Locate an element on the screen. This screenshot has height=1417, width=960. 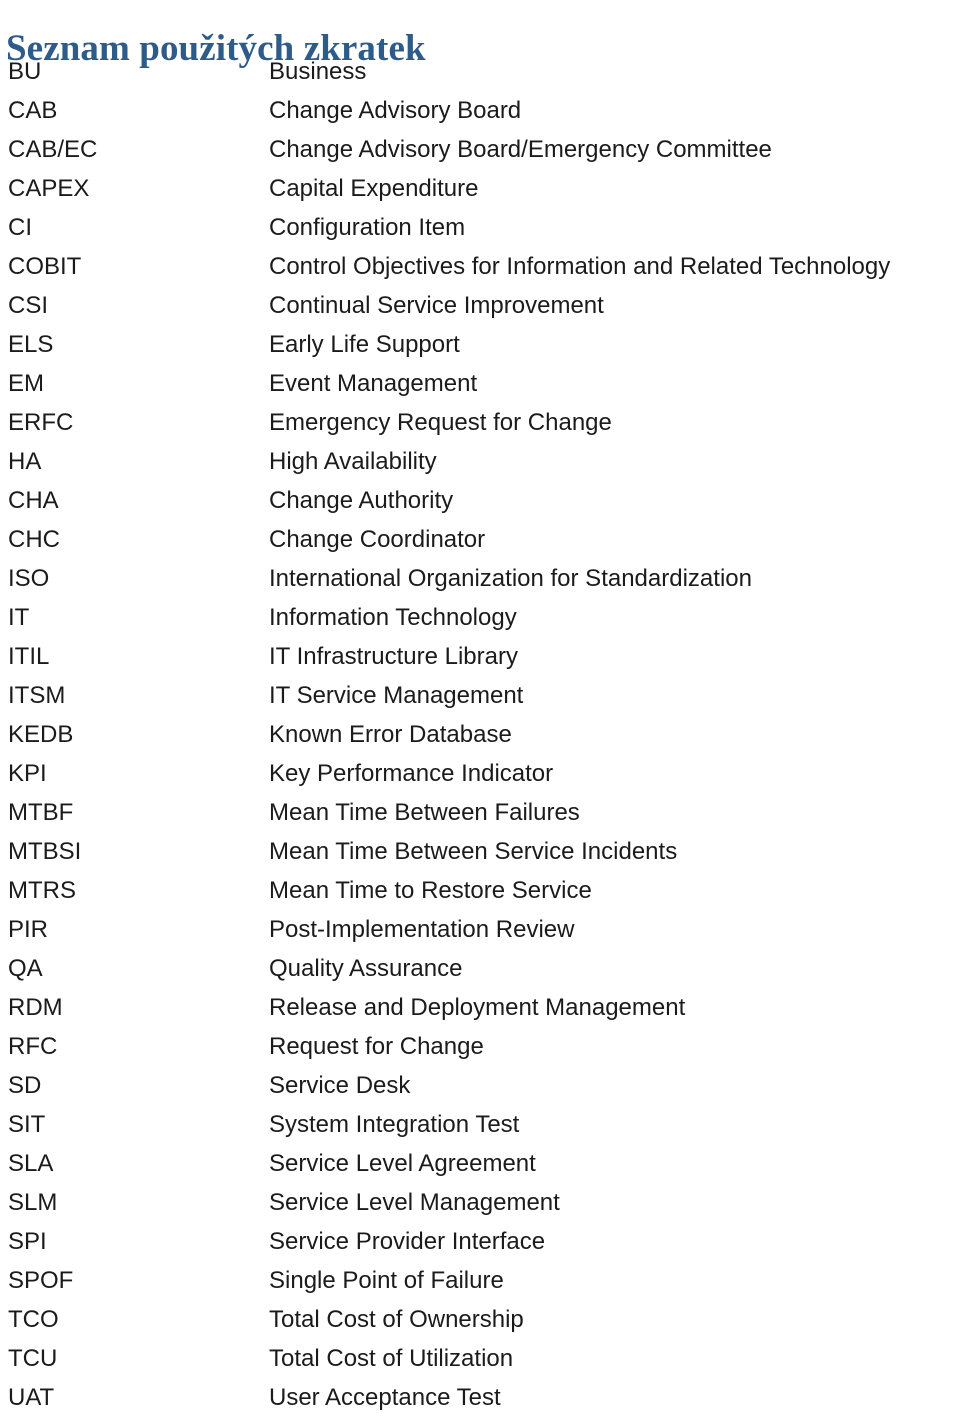
abbreviation-row: TCU Total Cost of Utilization is located at coordinates (480, 1358).